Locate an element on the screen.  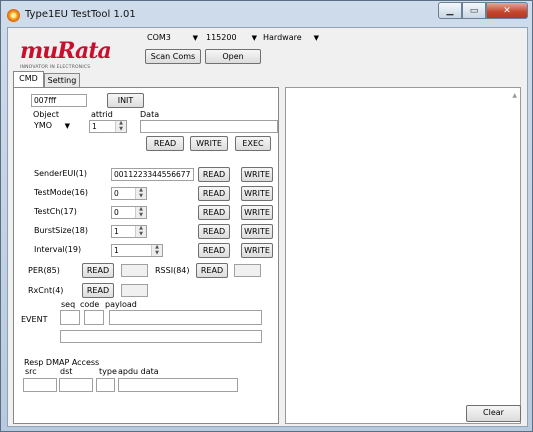
burstsize-label: BurstSize(18) is located at coordinates (61, 230).